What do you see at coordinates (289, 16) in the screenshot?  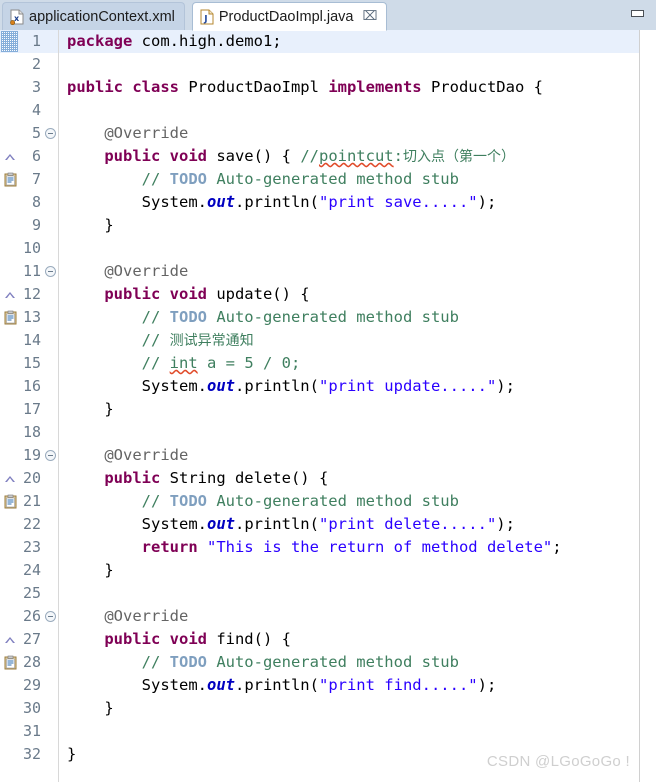 I see `tab-productdaoimpl-java: J ProductDaoImpl.java ⌧` at bounding box center [289, 16].